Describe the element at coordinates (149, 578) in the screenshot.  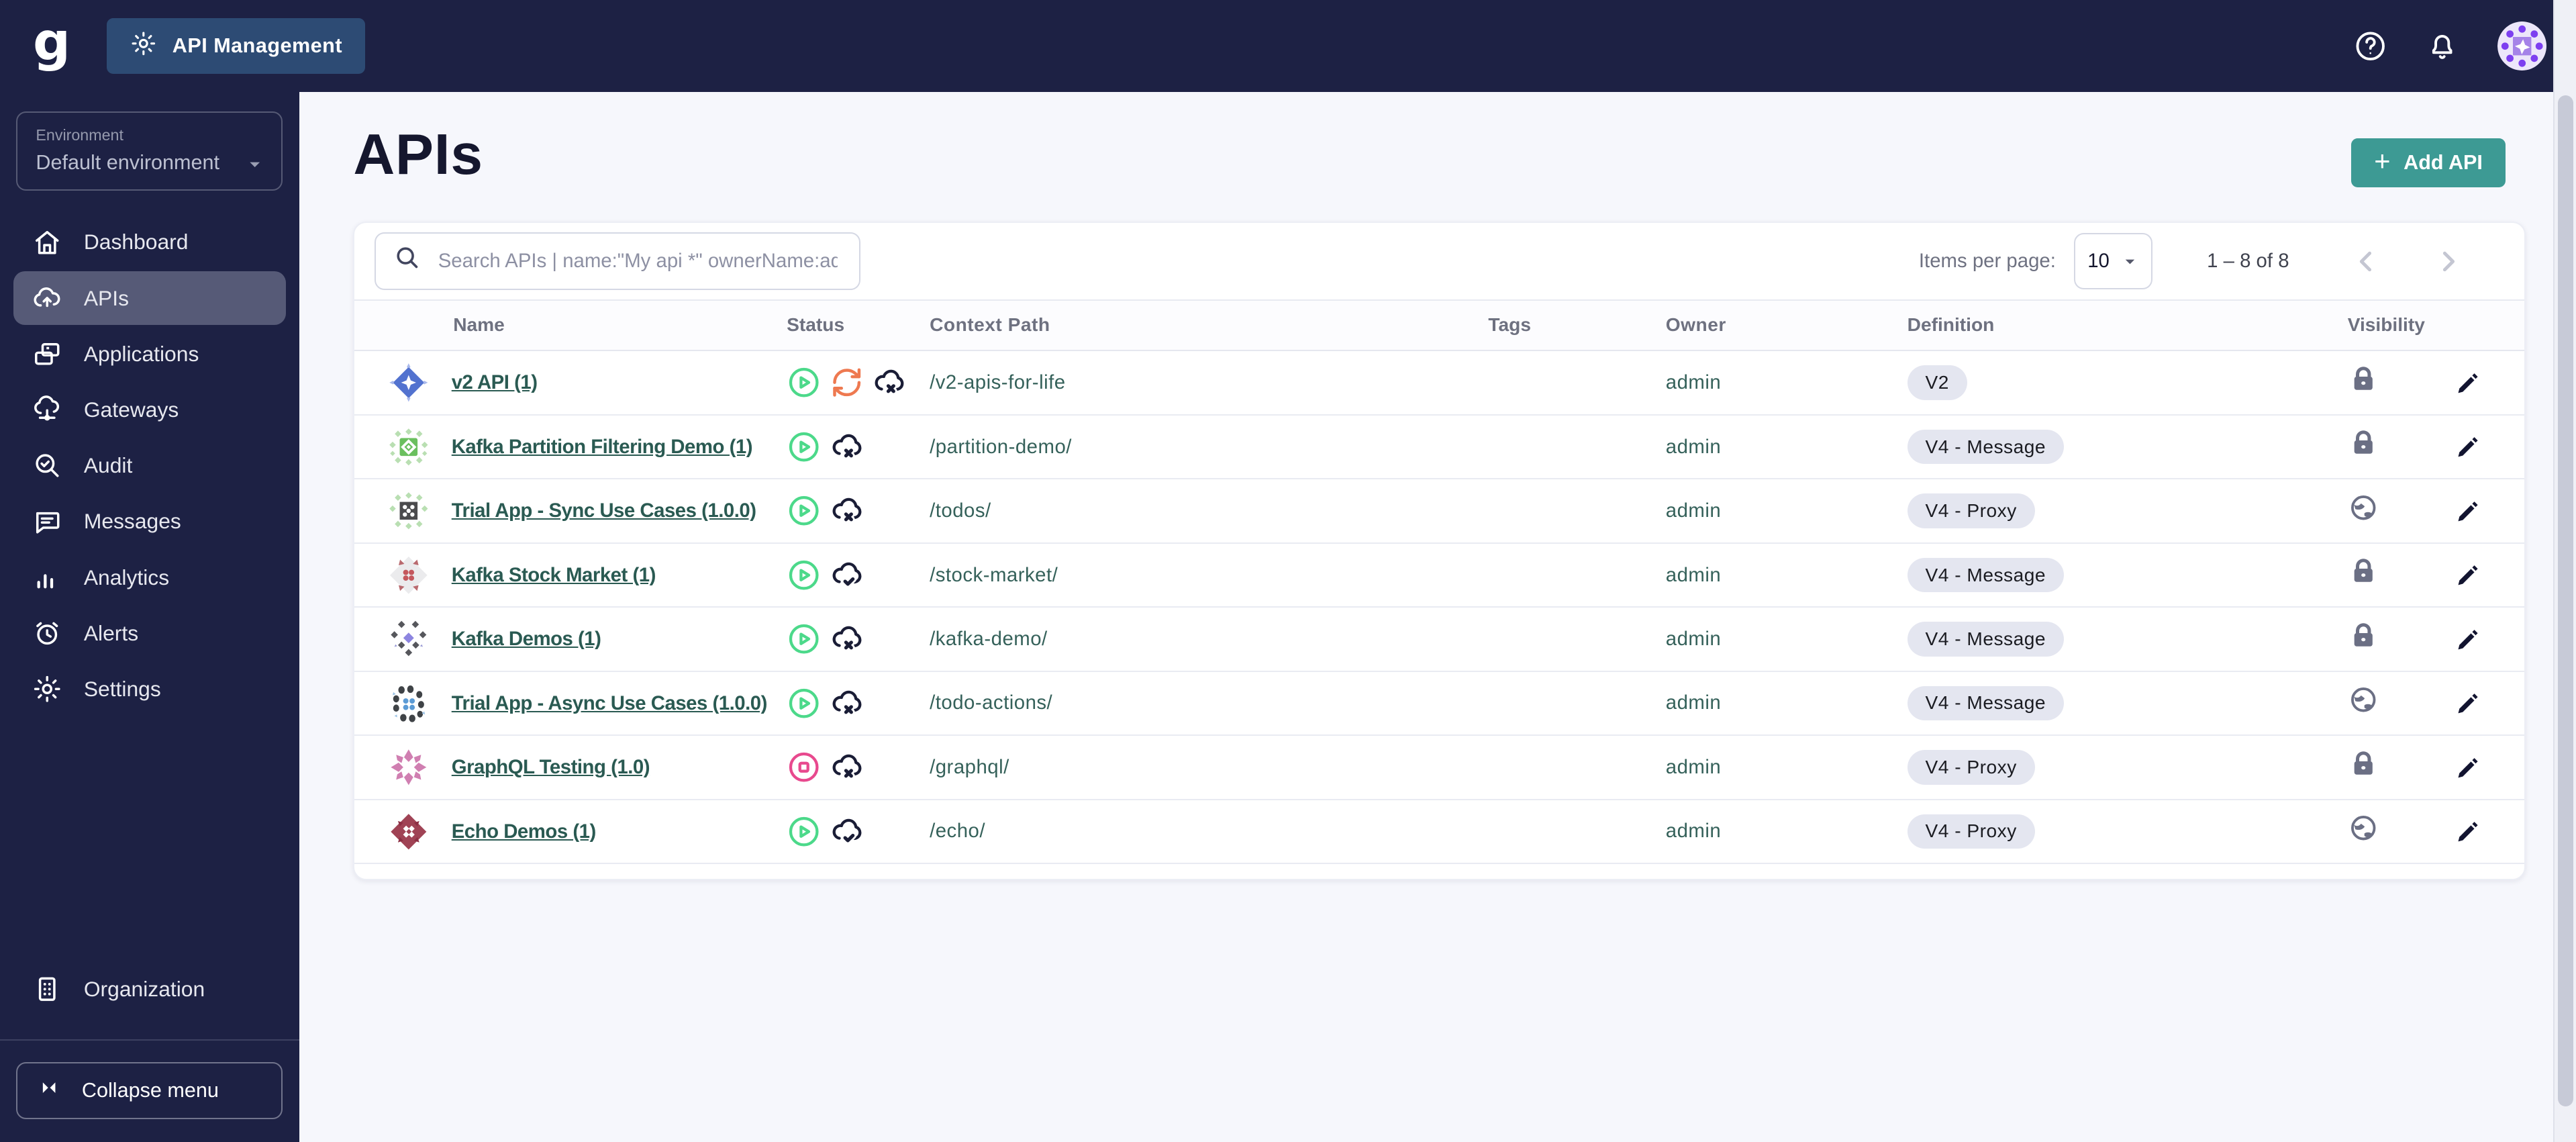
I see `sidebar-item-analytics: Analytics` at that location.